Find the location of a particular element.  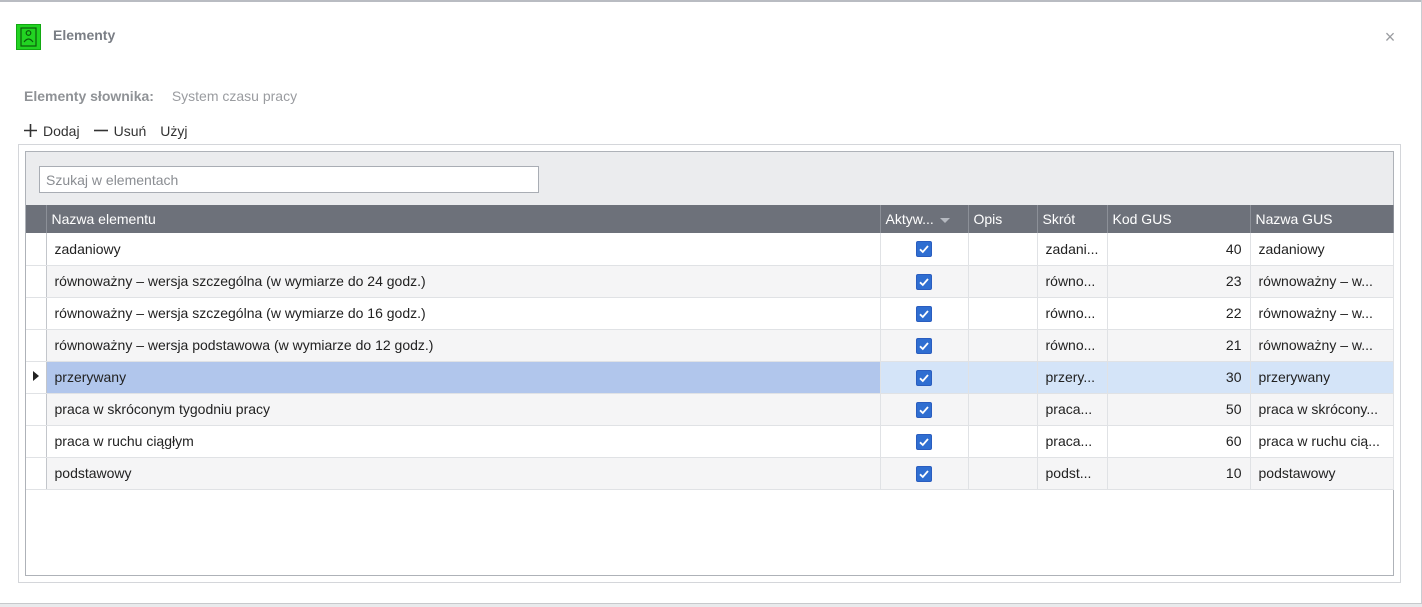

cell-gus-code: 50 is located at coordinates (1179, 409).